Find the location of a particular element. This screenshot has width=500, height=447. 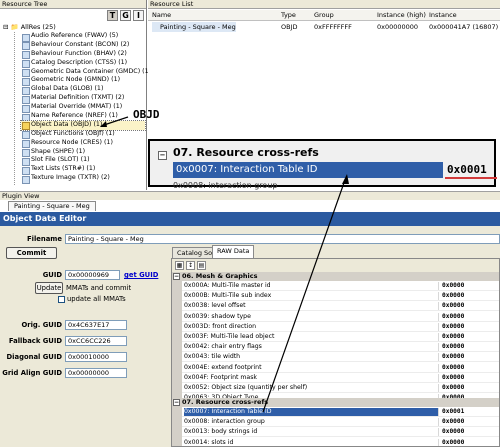

property-key: 0x003D: front direction is located at coordinates (311, 326).